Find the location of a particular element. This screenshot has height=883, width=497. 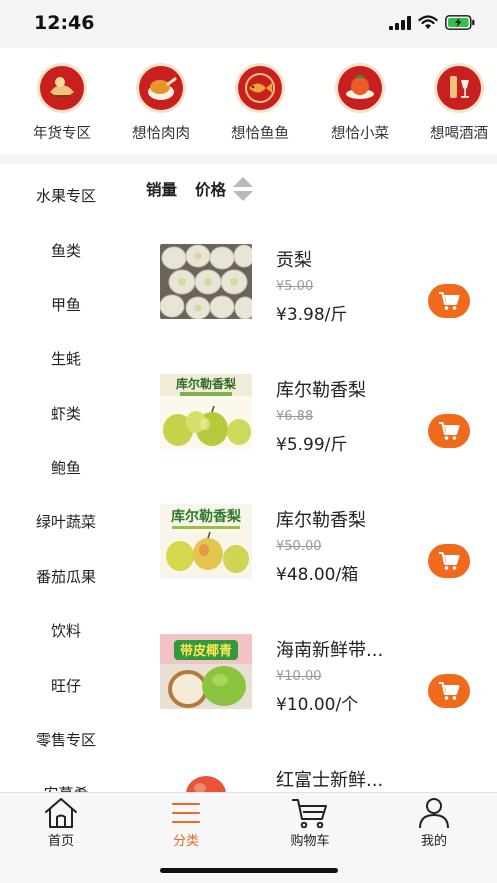

battery-charging-icon is located at coordinates (460, 22).